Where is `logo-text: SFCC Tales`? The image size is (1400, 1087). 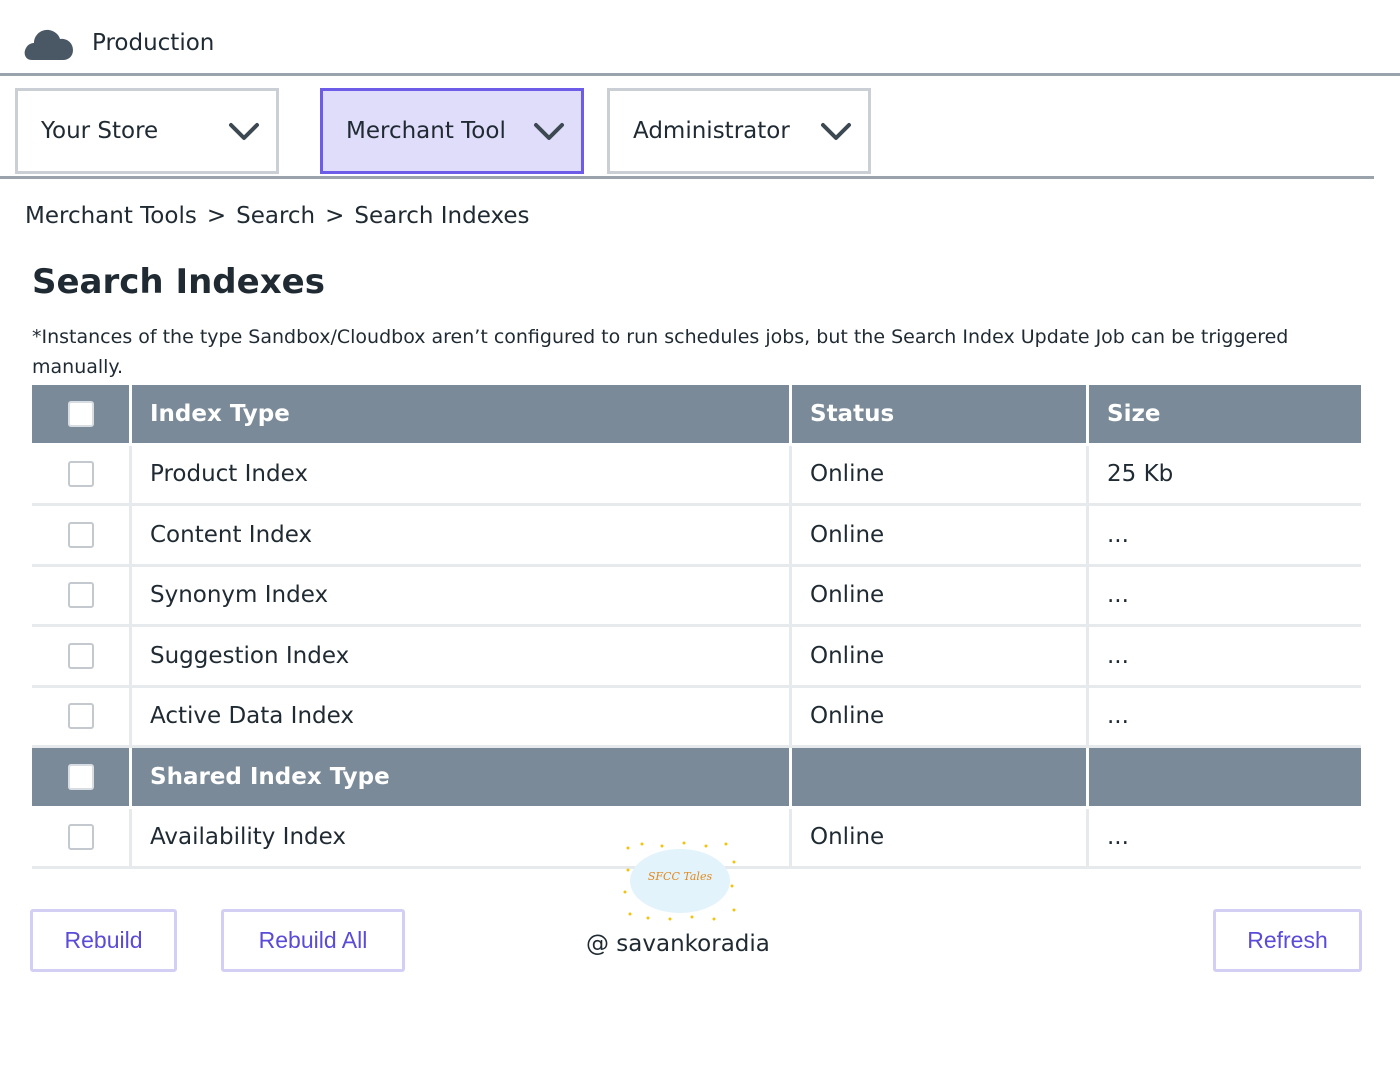
logo-text: SFCC Tales is located at coordinates (680, 876).